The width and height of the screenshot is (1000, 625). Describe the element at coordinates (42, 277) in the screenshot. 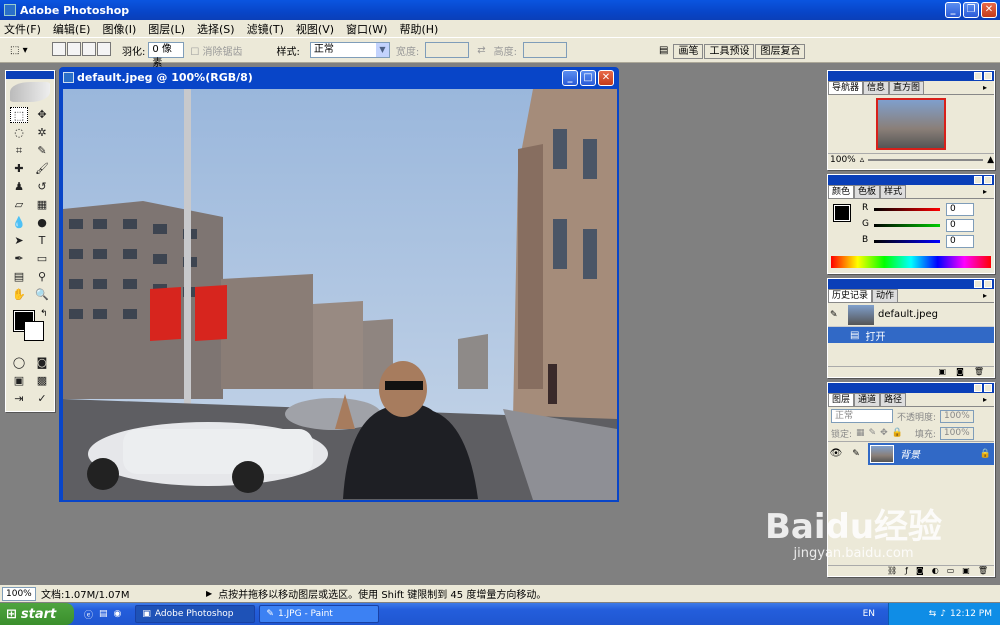

I see `eyedropper-icon: ⚲` at that location.